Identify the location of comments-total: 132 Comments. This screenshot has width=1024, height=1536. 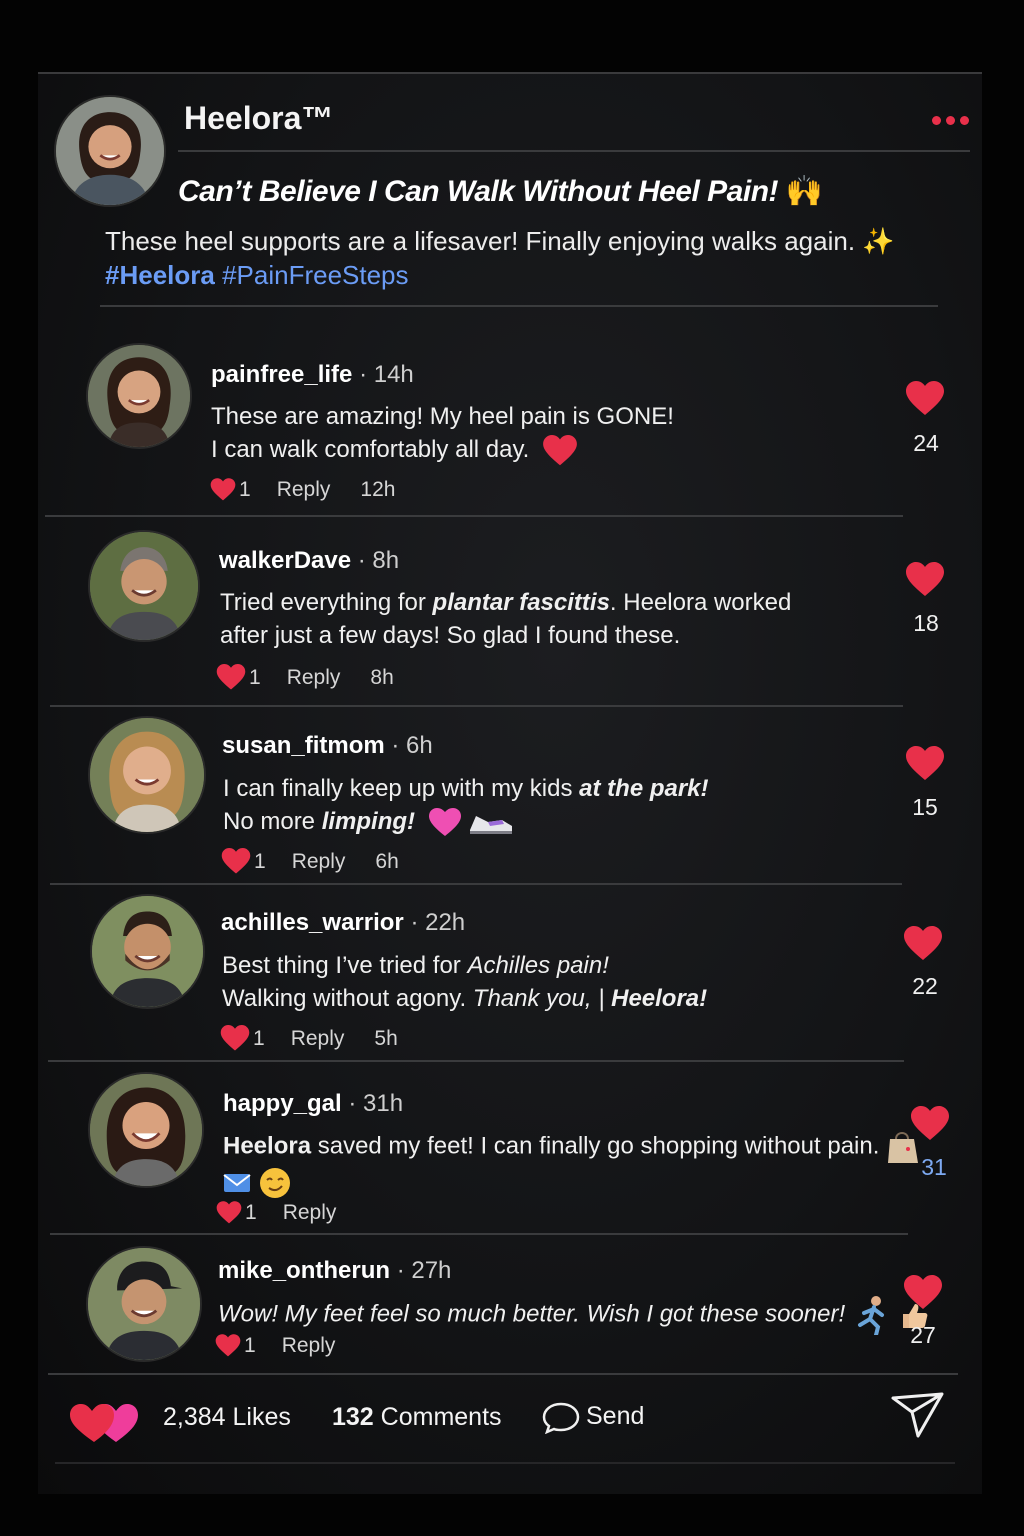
(417, 1417).